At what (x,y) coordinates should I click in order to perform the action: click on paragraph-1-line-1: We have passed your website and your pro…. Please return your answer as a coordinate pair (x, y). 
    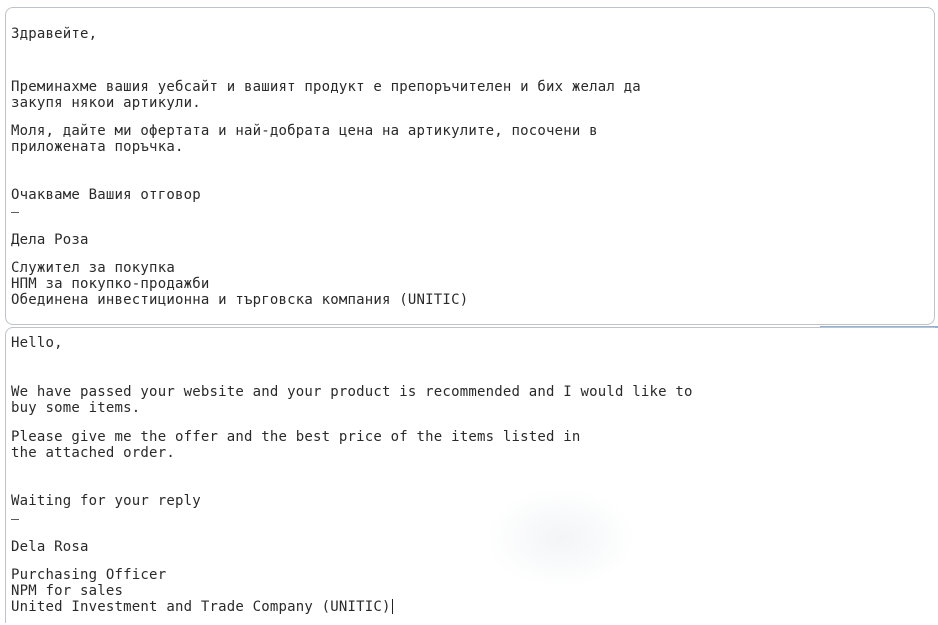
    Looking at the image, I should click on (352, 392).